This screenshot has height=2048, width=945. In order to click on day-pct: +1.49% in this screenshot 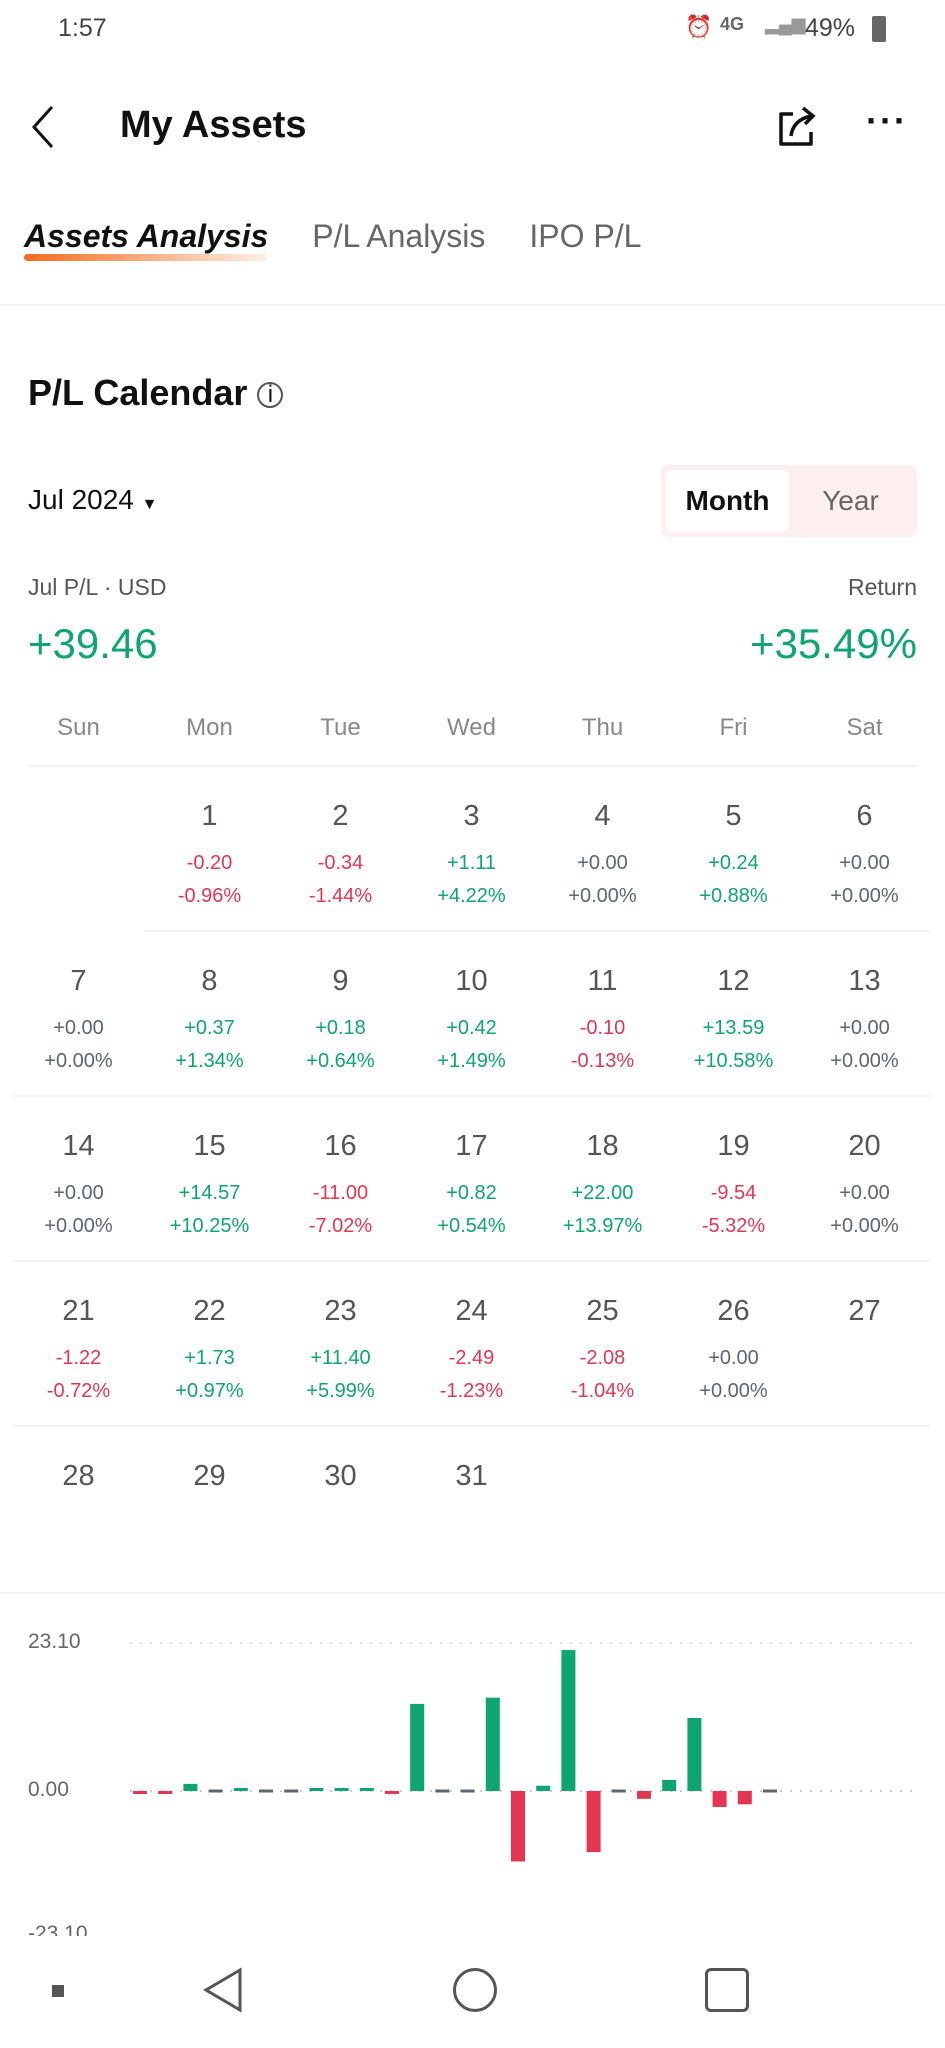, I will do `click(471, 1061)`.